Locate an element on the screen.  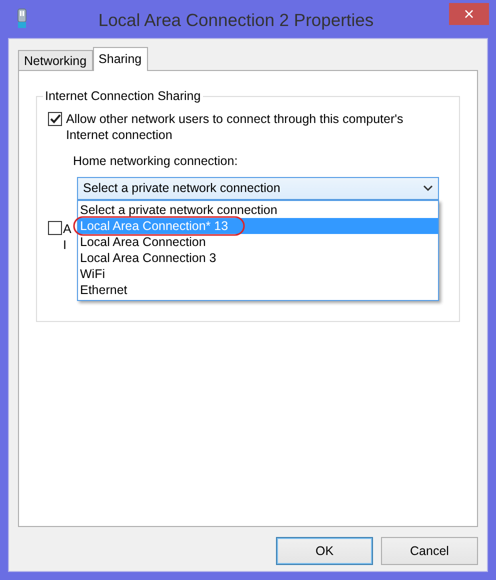
checkmark-icon is located at coordinates (55, 119).